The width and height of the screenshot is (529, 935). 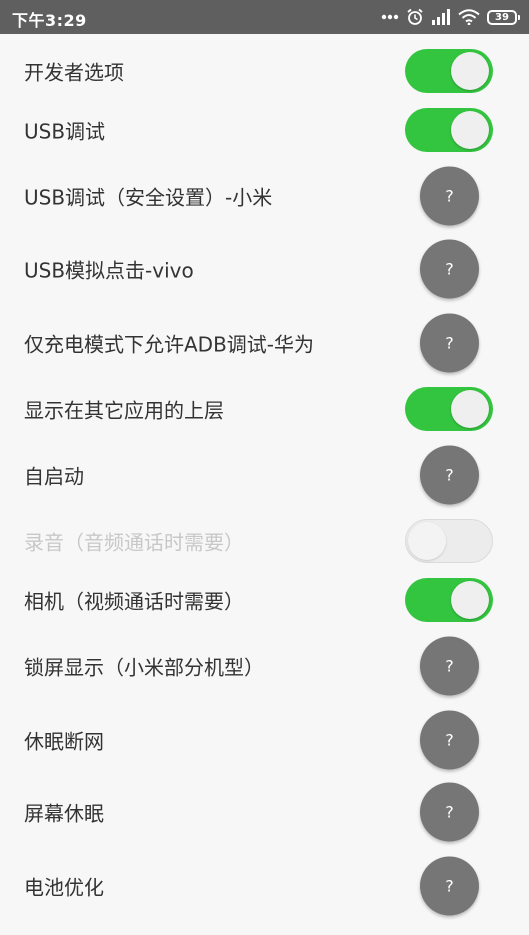 I want to click on setting-label: 休眠断网, so click(x=64, y=741).